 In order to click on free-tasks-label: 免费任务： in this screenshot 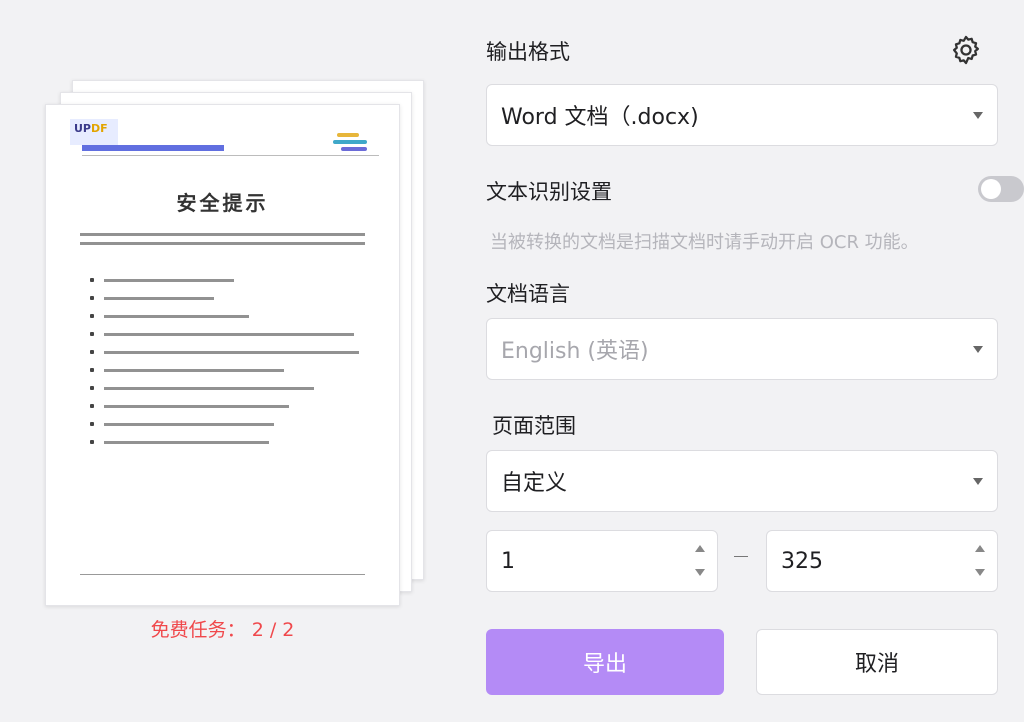, I will do `click(198, 630)`.